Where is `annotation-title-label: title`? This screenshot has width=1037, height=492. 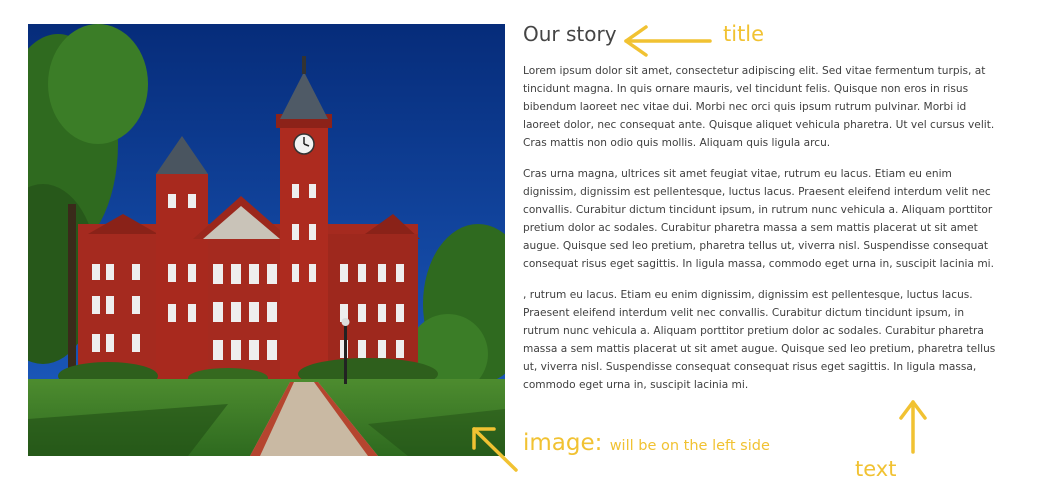
annotation-title-label: title is located at coordinates (744, 34).